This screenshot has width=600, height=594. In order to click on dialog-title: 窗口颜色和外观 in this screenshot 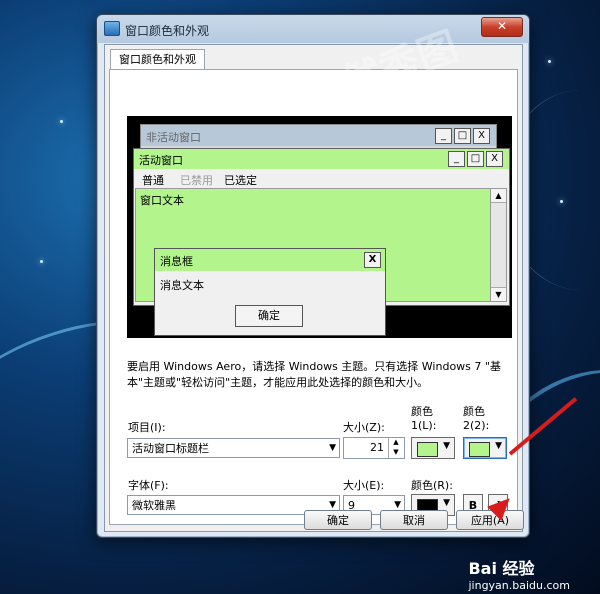, I will do `click(167, 31)`.